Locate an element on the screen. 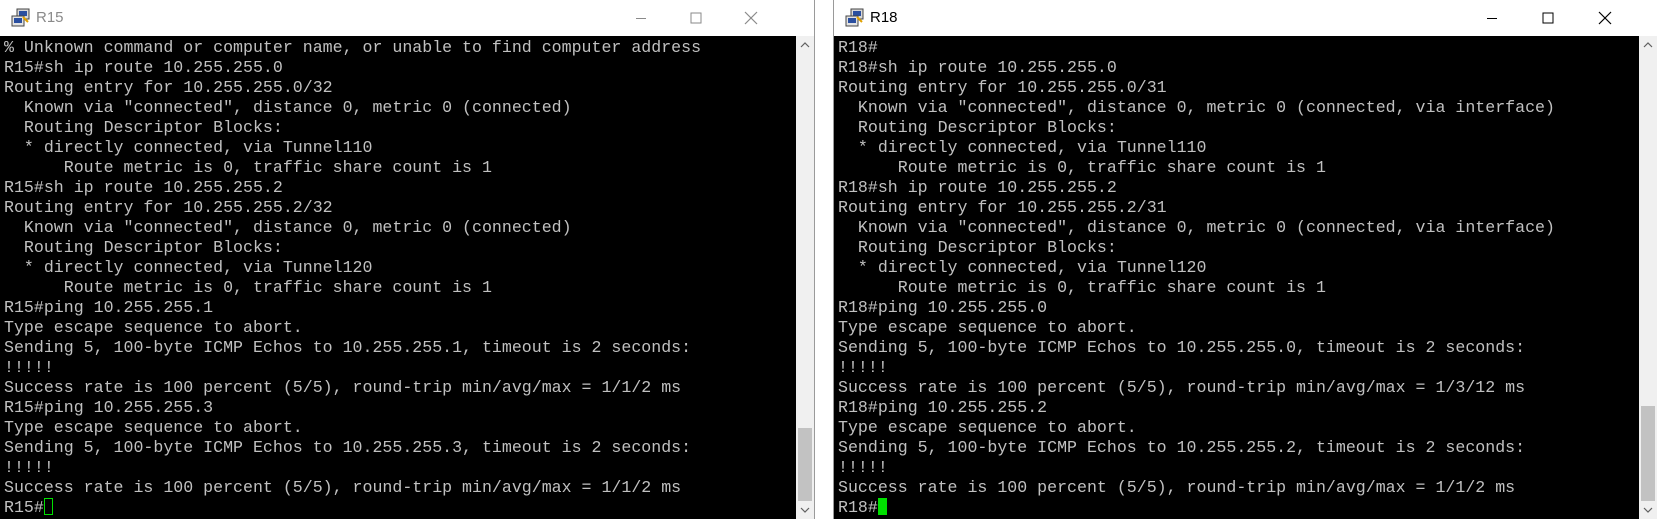 The width and height of the screenshot is (1657, 519). terminal-line: Routing entry for 10.255.255.2/31 is located at coordinates (1002, 207).